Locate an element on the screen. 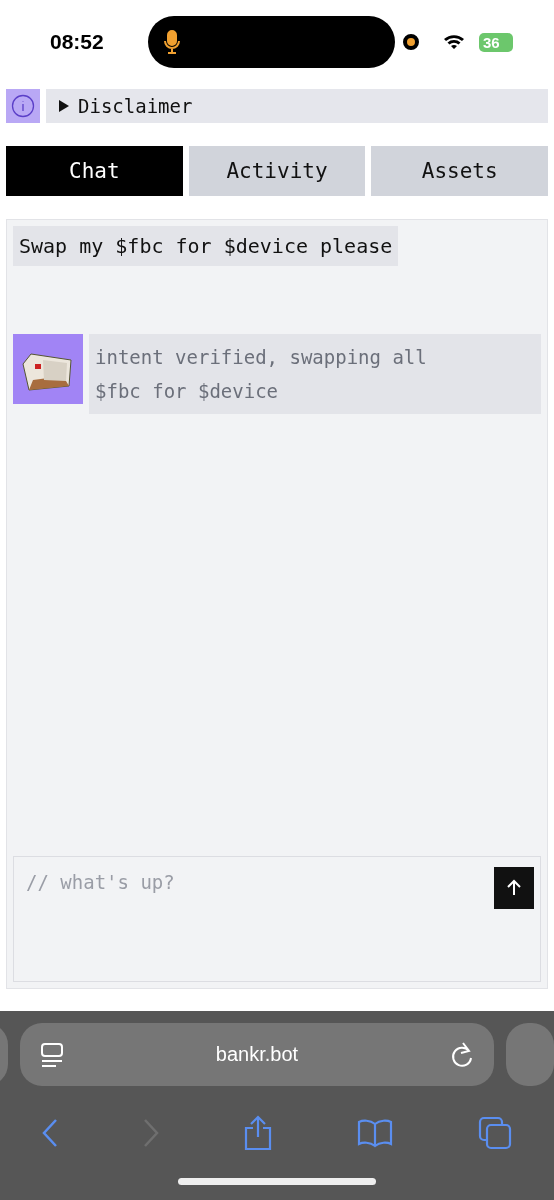 This screenshot has width=554, height=1200. tabs-icon is located at coordinates (494, 1133).